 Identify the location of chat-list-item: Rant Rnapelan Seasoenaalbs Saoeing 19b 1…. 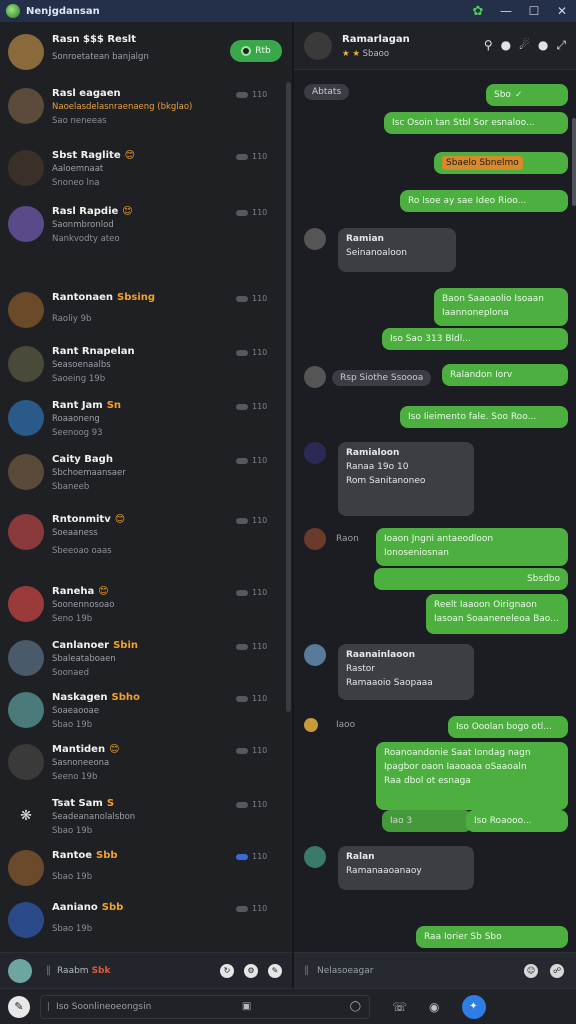
(142, 364).